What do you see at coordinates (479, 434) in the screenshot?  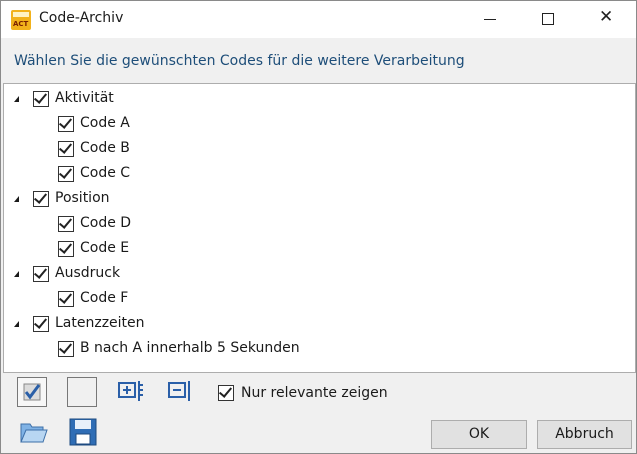 I see `ok-button: OK` at bounding box center [479, 434].